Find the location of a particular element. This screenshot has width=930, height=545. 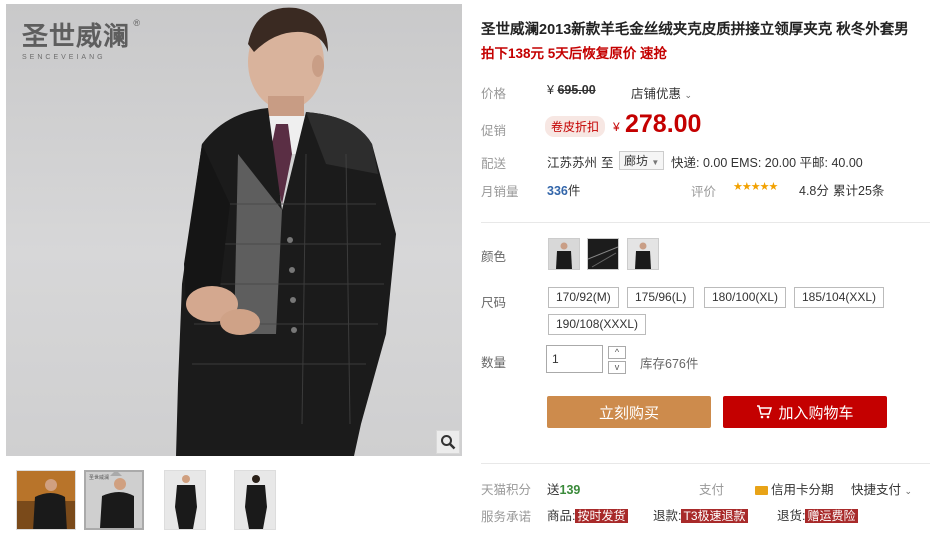

points-number: 139 is located at coordinates (570, 490).